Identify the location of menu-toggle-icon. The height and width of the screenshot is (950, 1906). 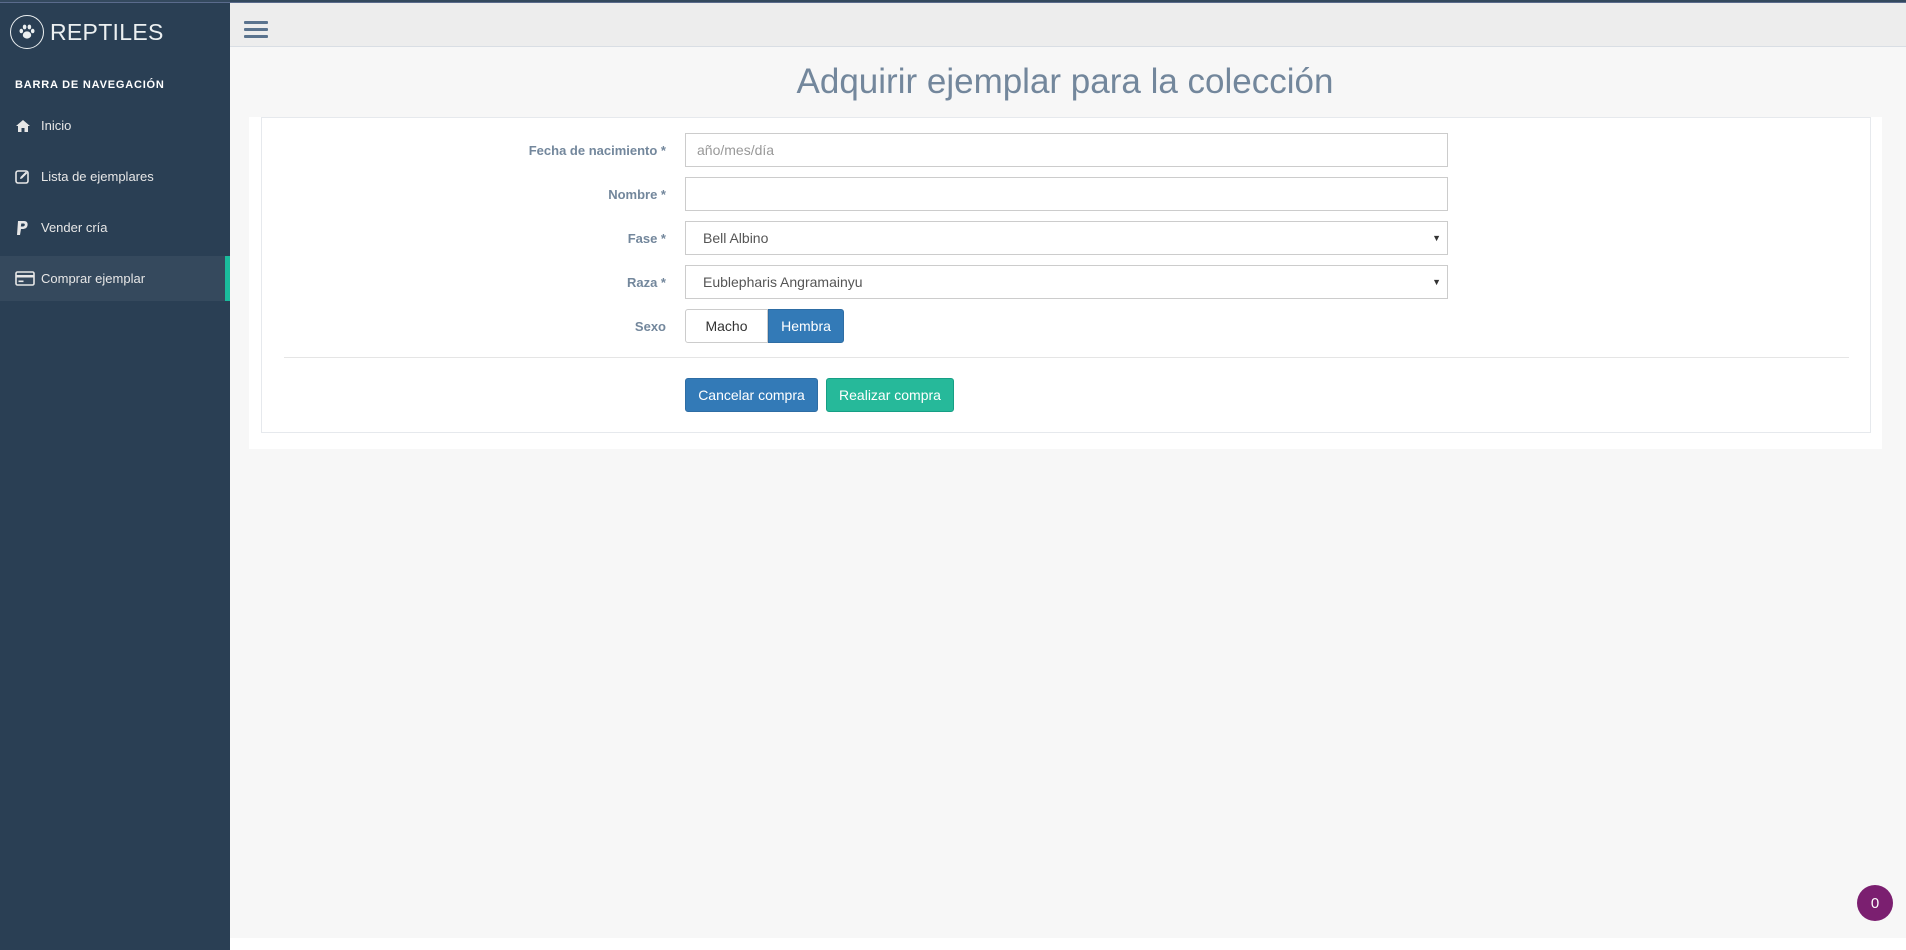
(256, 31).